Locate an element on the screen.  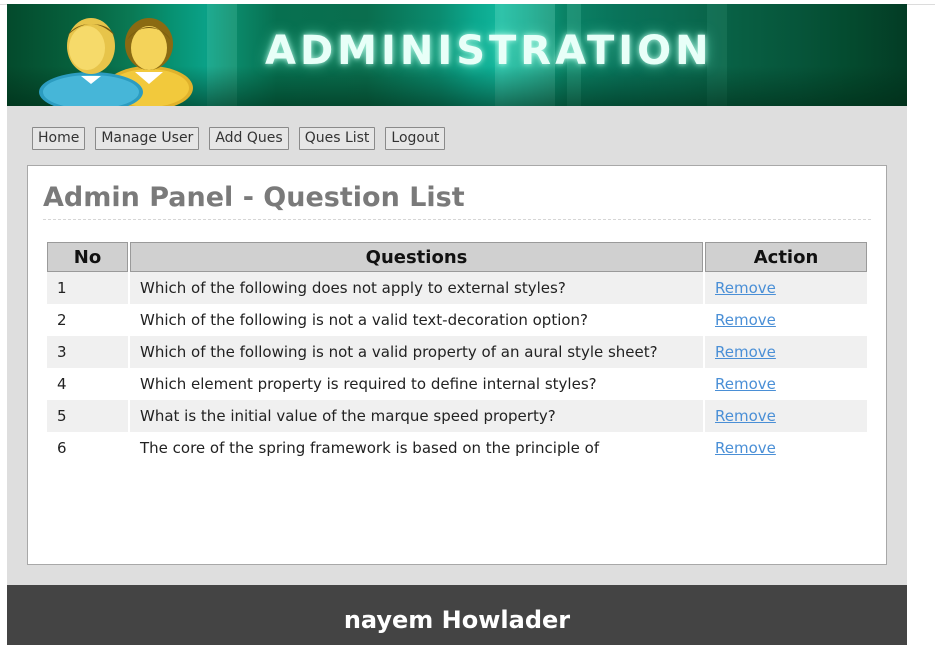
table-header-row: No Questions Action is located at coordinates (457, 257).